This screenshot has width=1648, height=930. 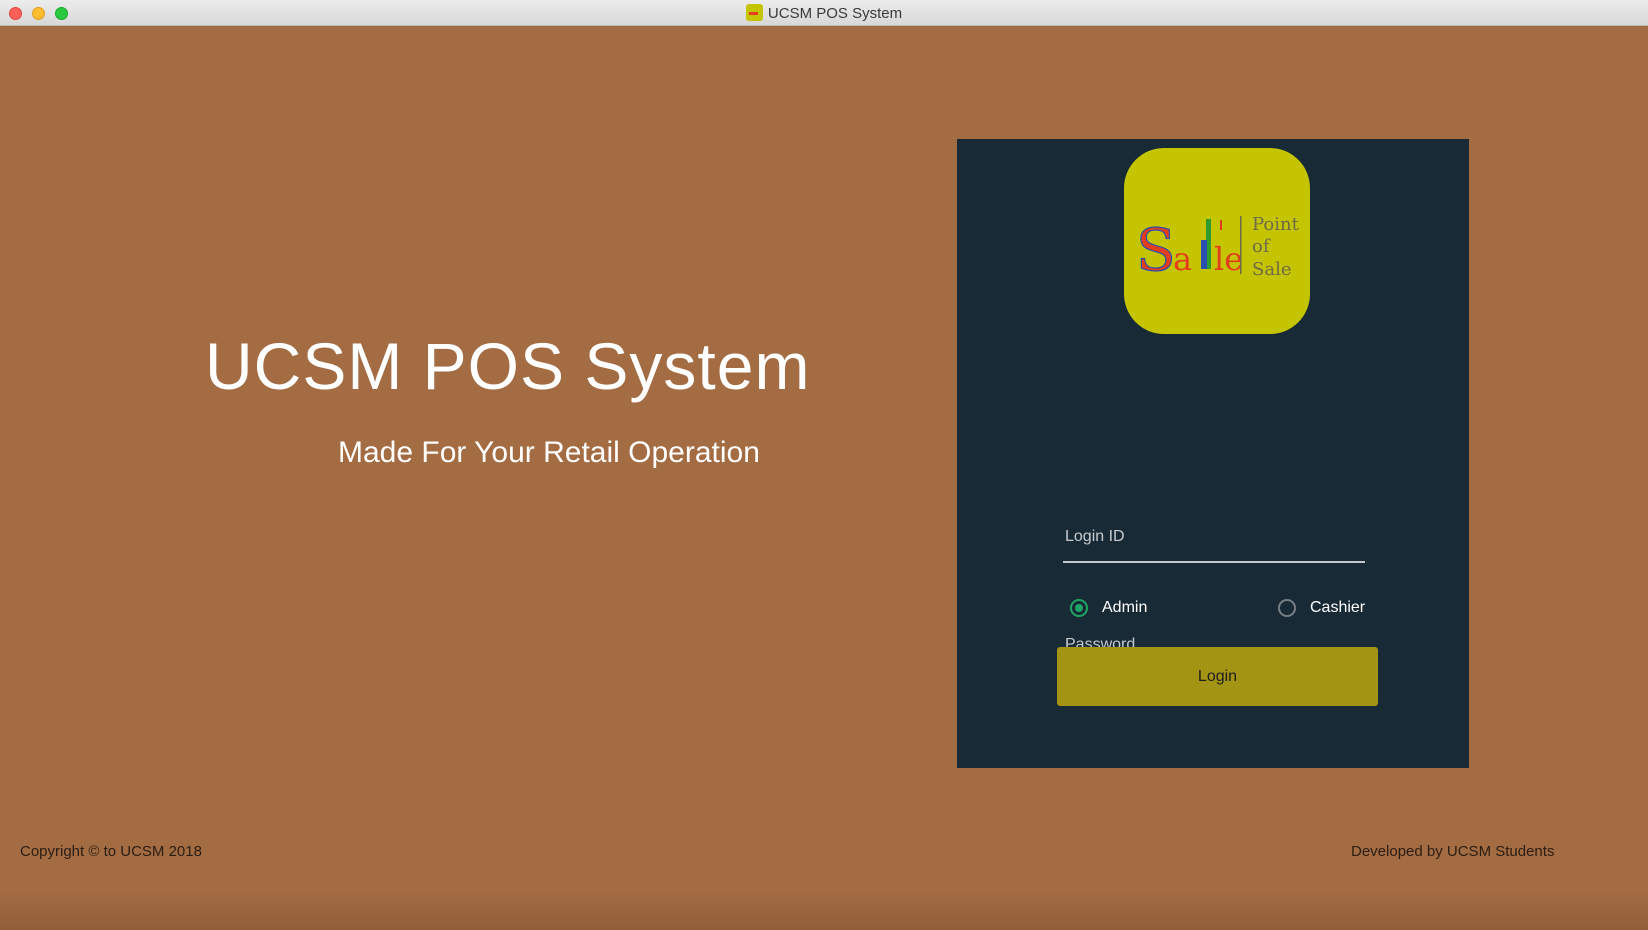 What do you see at coordinates (824, 910) in the screenshot?
I see `bottom-shadow` at bounding box center [824, 910].